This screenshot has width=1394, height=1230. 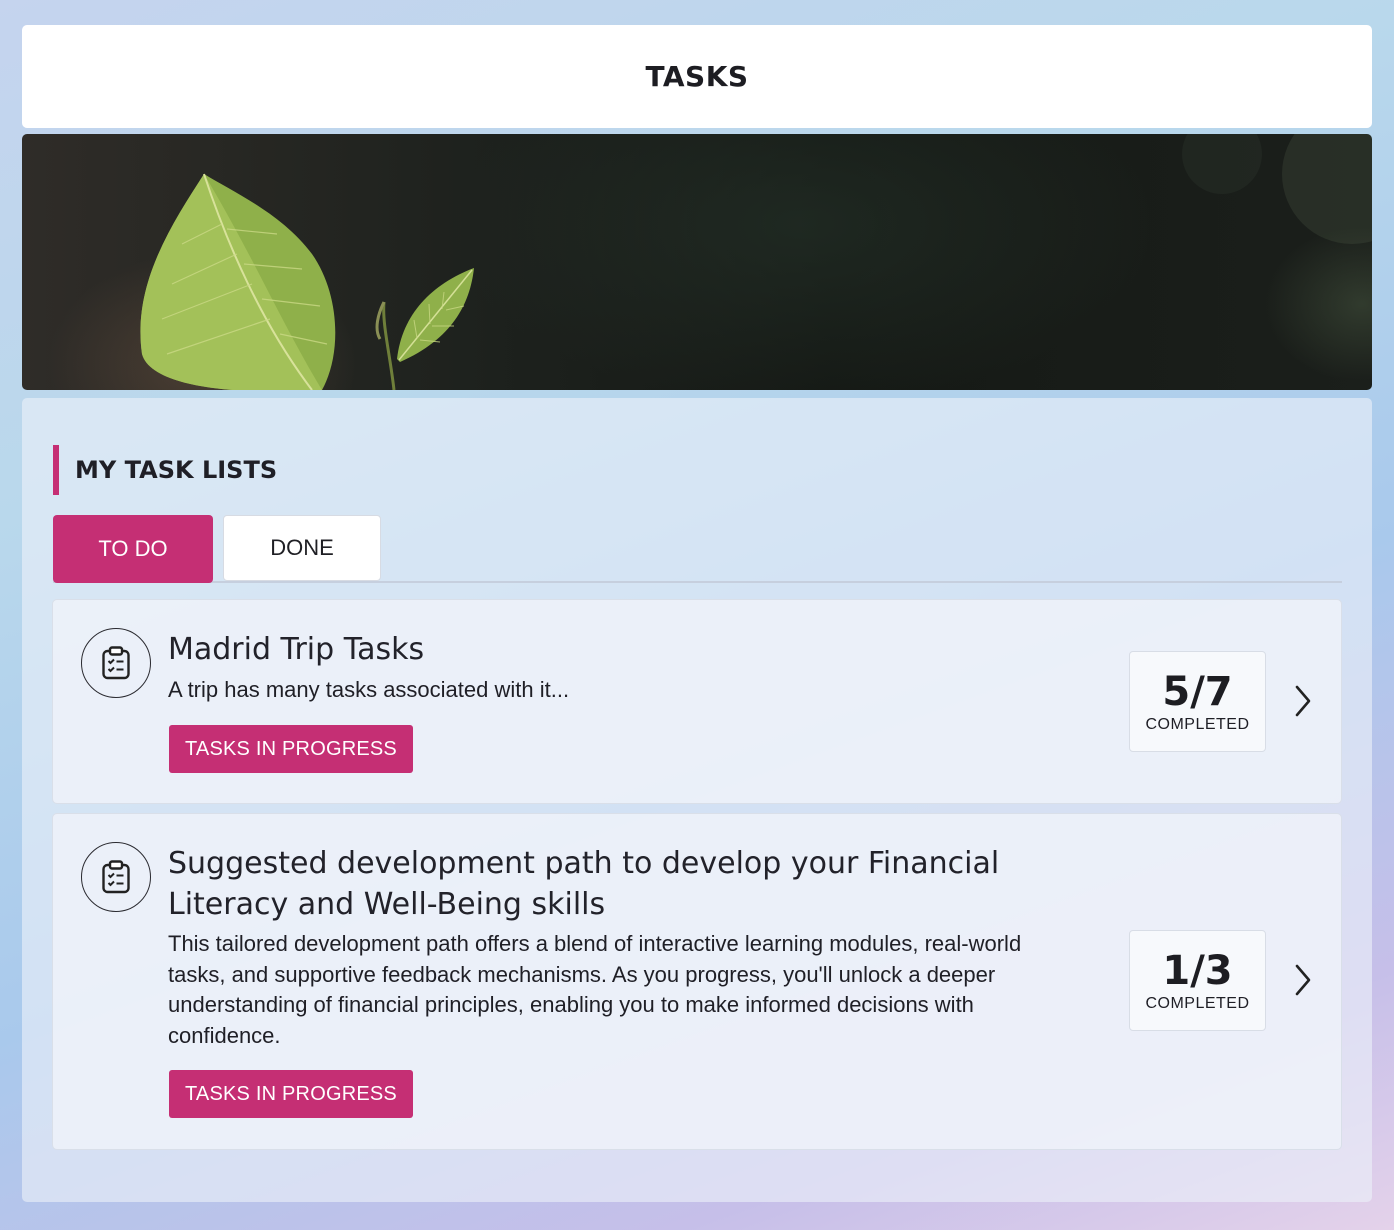 I want to click on page-title: TASKS, so click(x=697, y=76).